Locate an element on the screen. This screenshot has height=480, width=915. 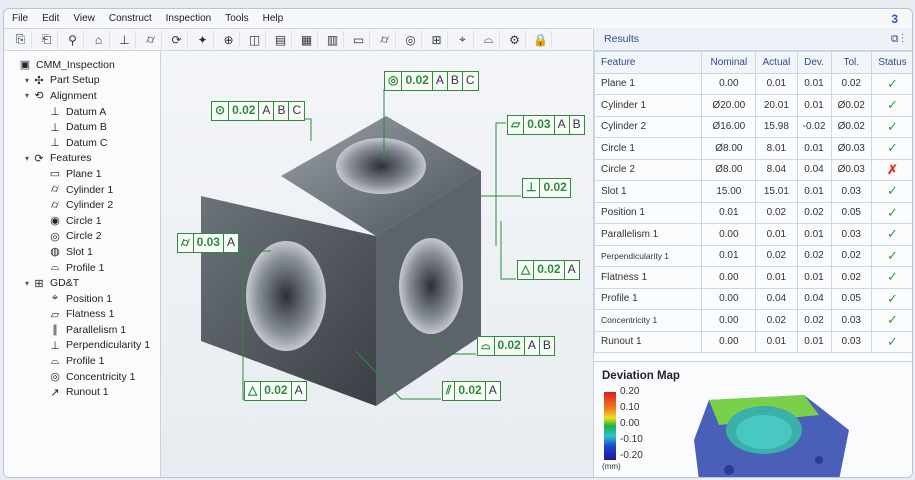
tree-item: ⊥ Datum B is located at coordinates (82, 127).